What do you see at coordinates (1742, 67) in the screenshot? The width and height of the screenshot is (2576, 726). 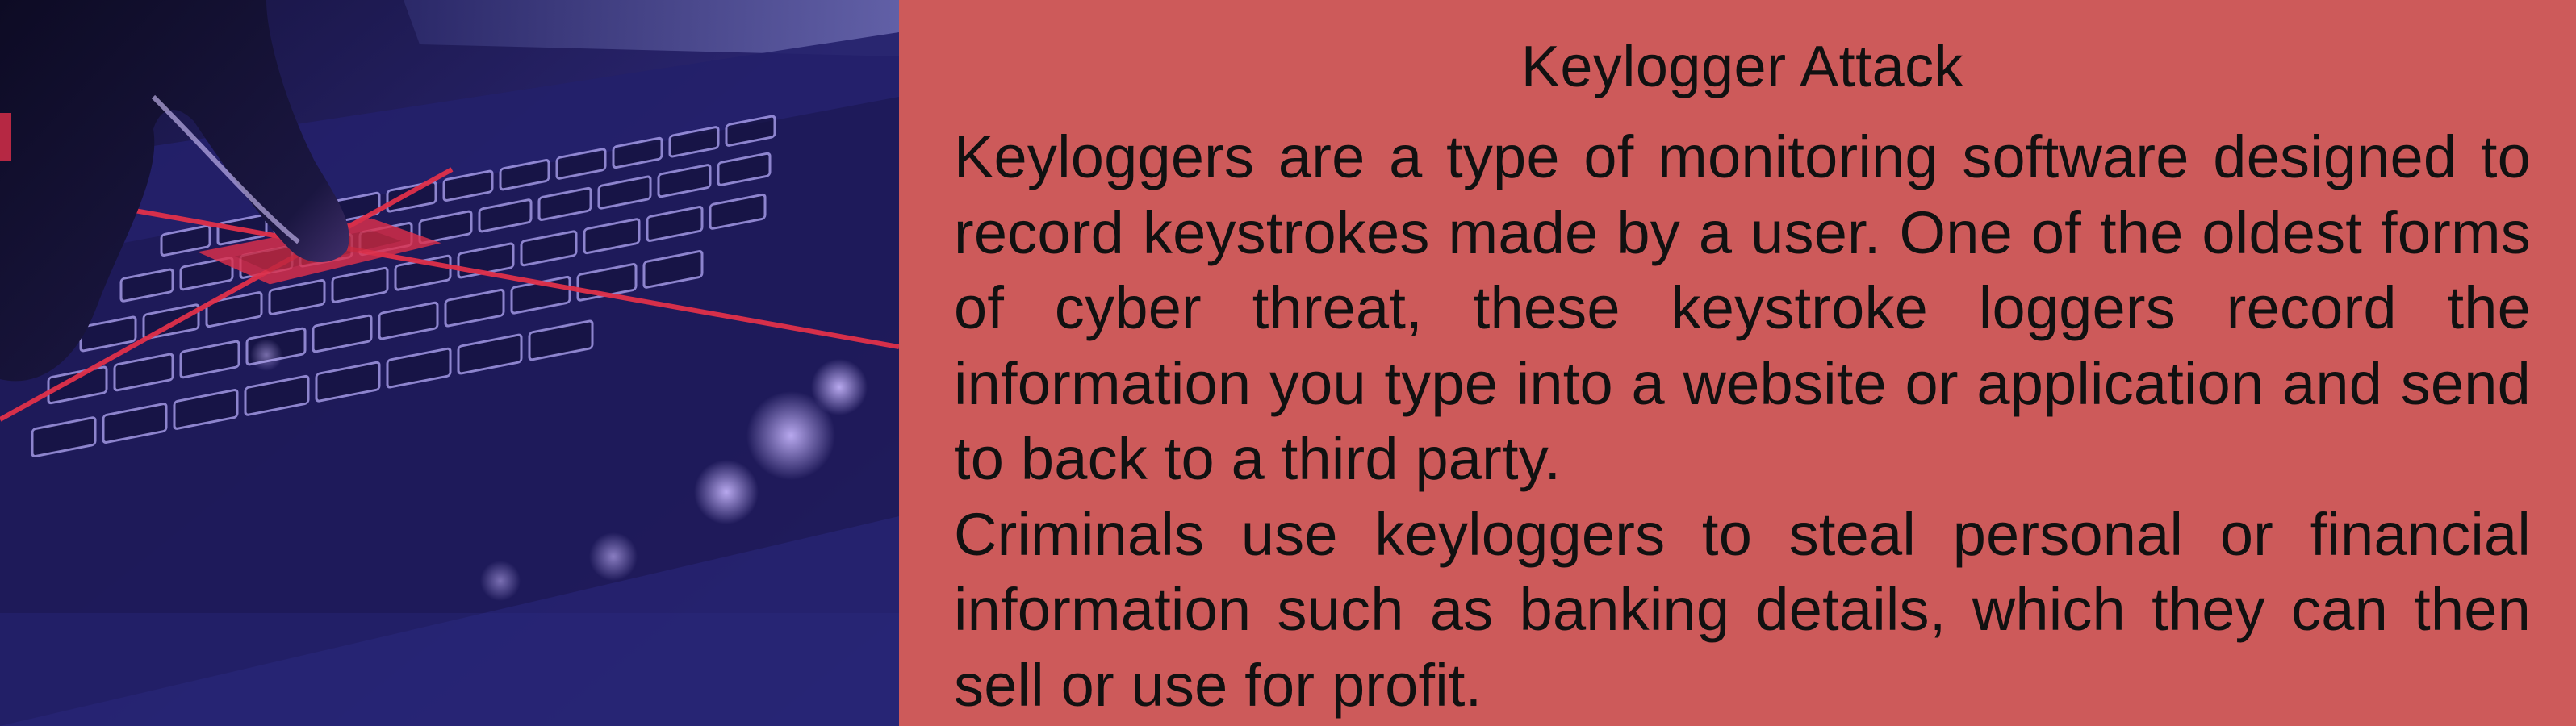 I see `article-title: Keylogger Attack` at bounding box center [1742, 67].